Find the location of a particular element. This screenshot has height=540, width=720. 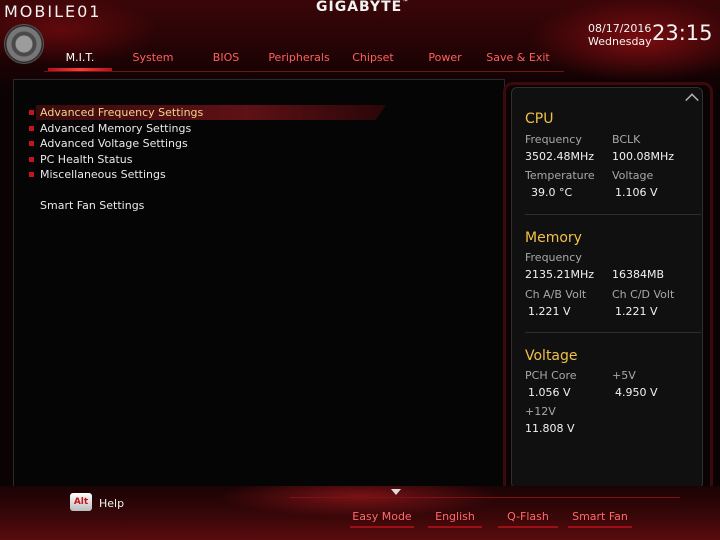

help-key-icon: Alt is located at coordinates (81, 502).